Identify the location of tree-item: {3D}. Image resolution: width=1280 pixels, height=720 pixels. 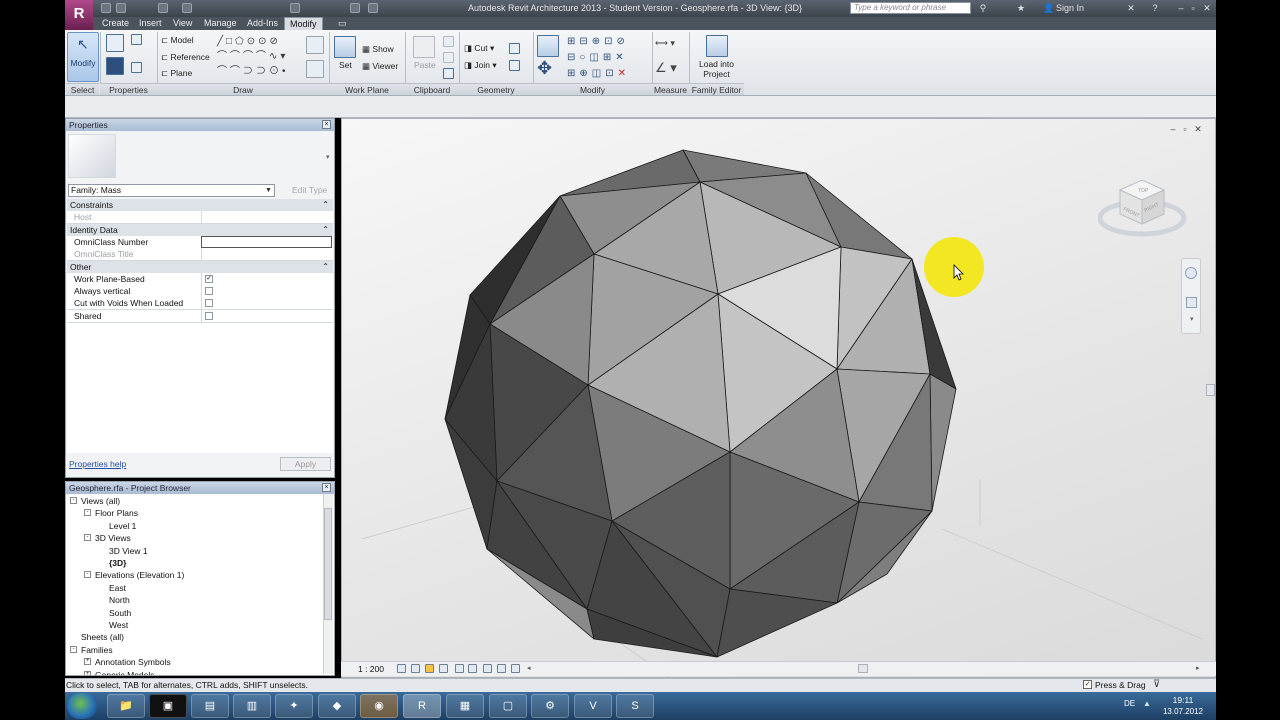
(117, 563).